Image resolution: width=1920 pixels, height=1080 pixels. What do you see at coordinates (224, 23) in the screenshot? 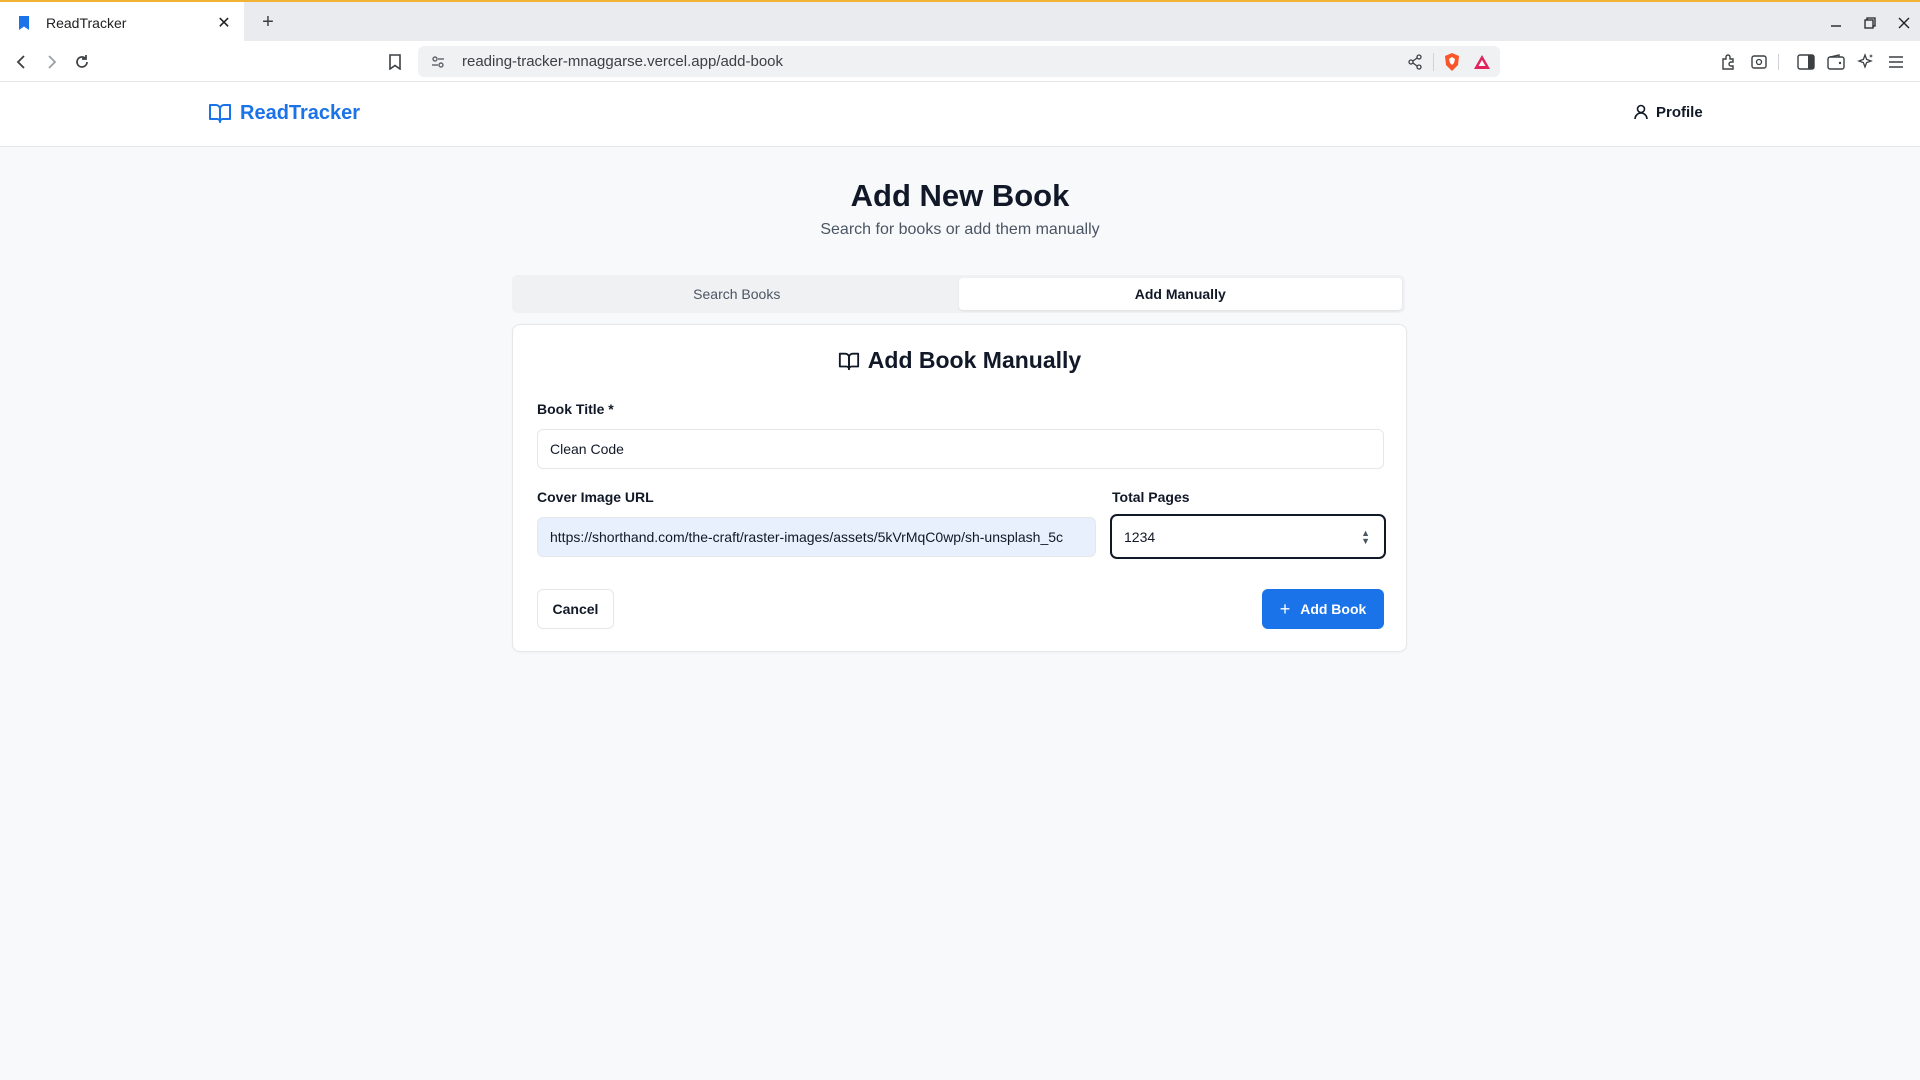
I see `close-tab-icon: ✕` at bounding box center [224, 23].